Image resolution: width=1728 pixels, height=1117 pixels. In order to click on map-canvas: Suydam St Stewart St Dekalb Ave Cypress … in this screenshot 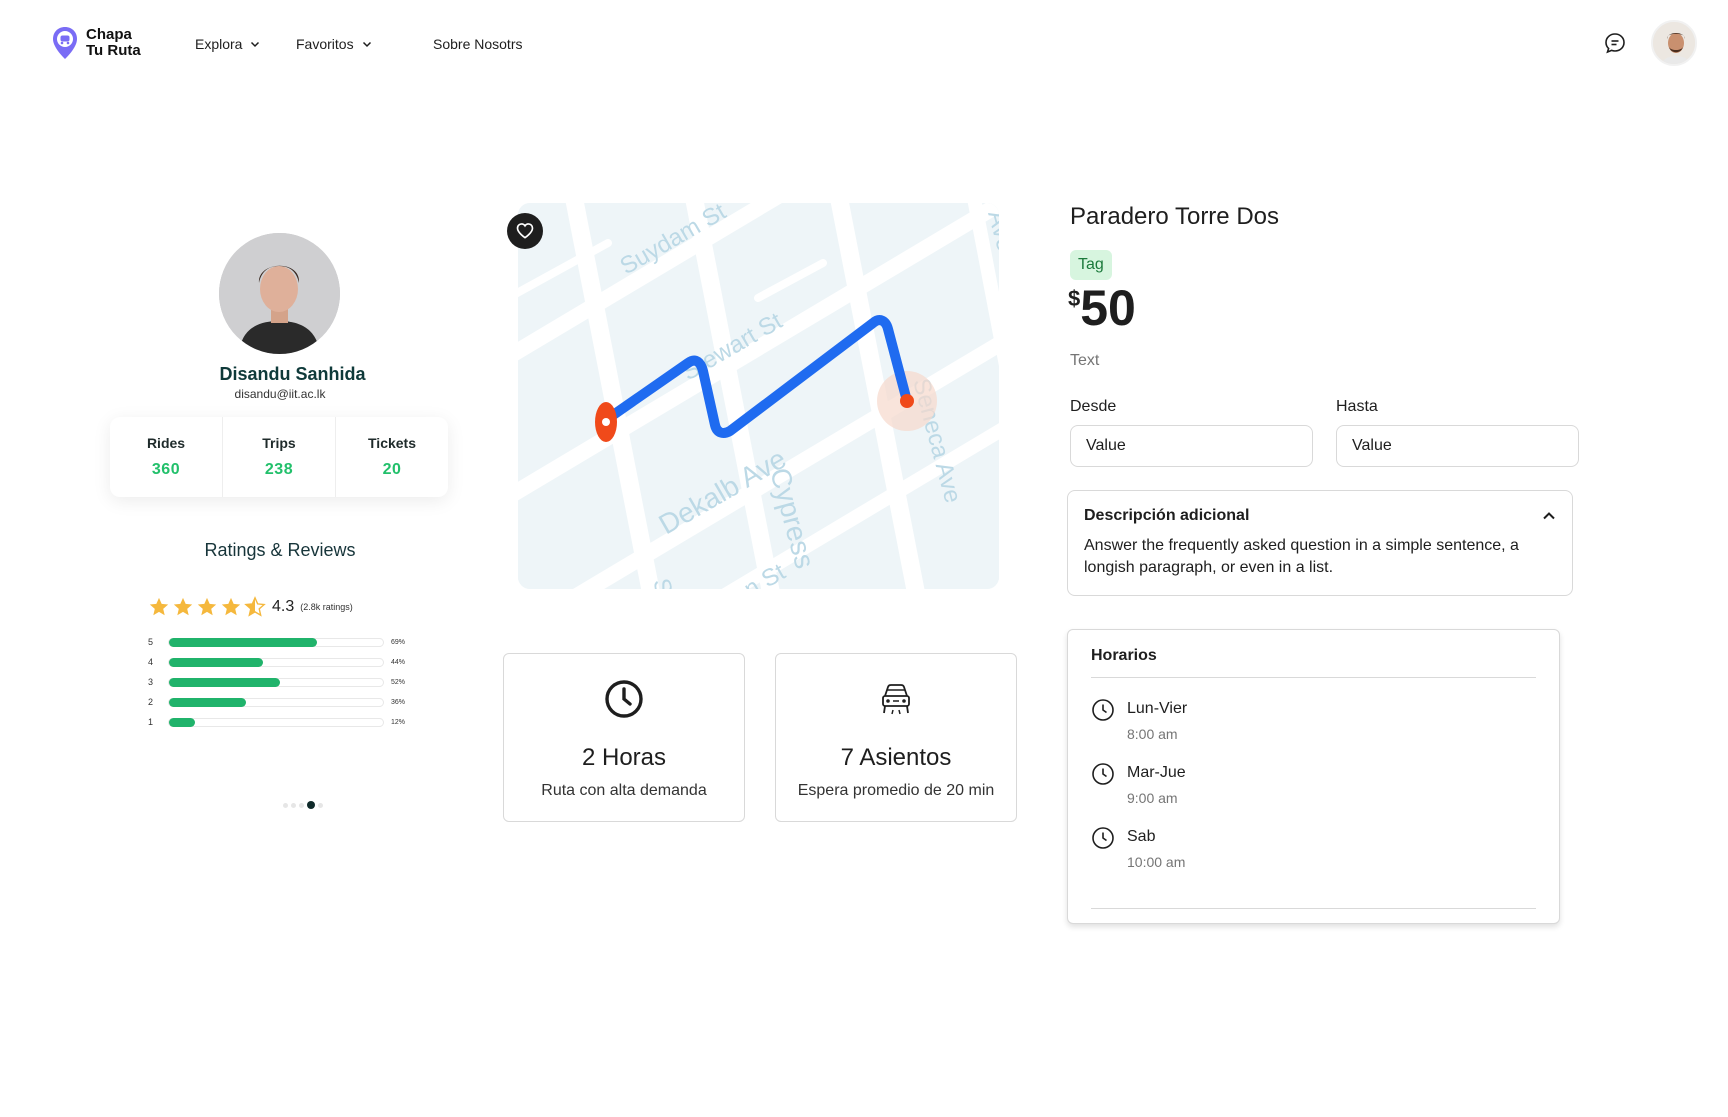, I will do `click(758, 396)`.